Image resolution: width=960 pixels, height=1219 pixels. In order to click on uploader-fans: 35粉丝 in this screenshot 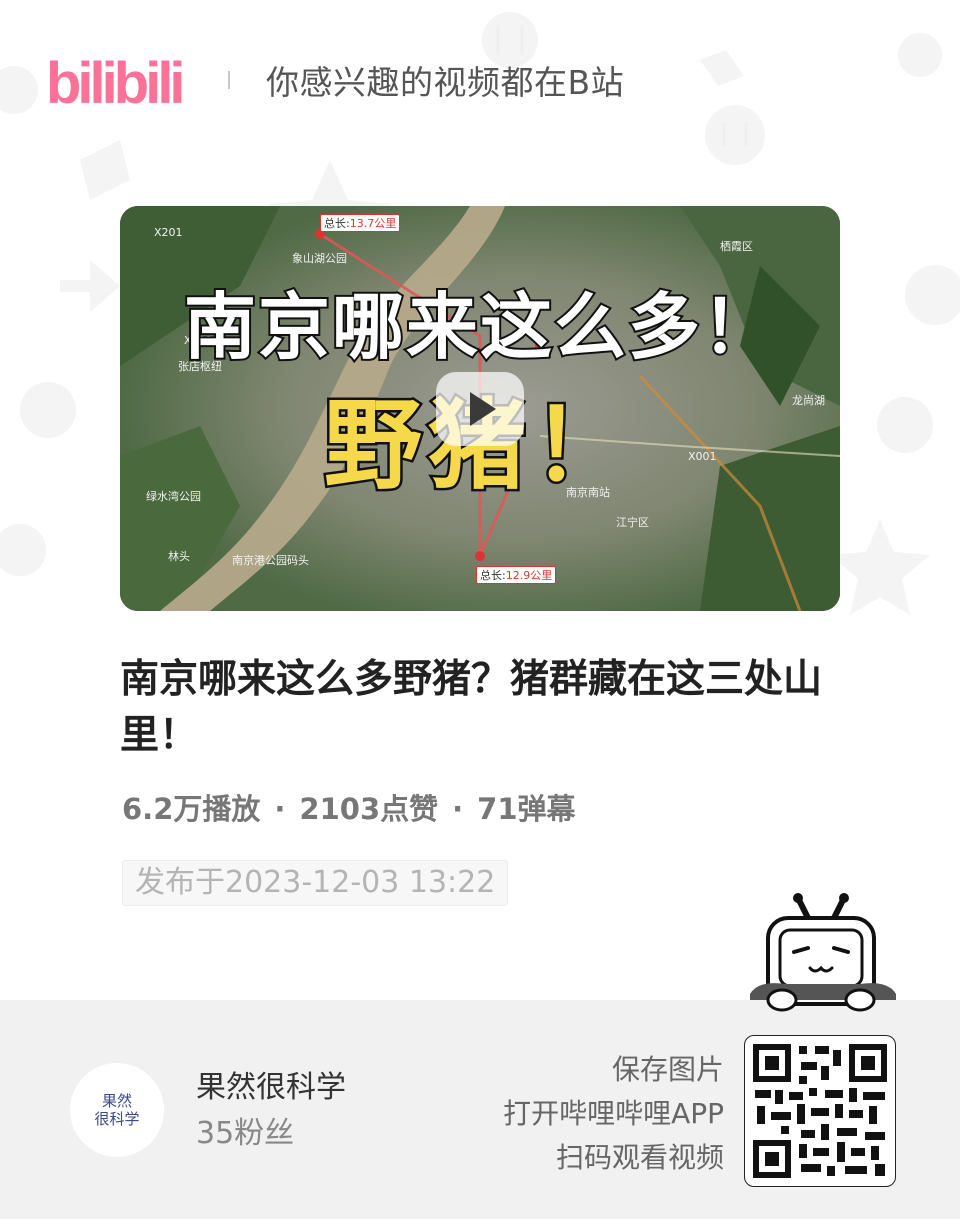, I will do `click(245, 1133)`.